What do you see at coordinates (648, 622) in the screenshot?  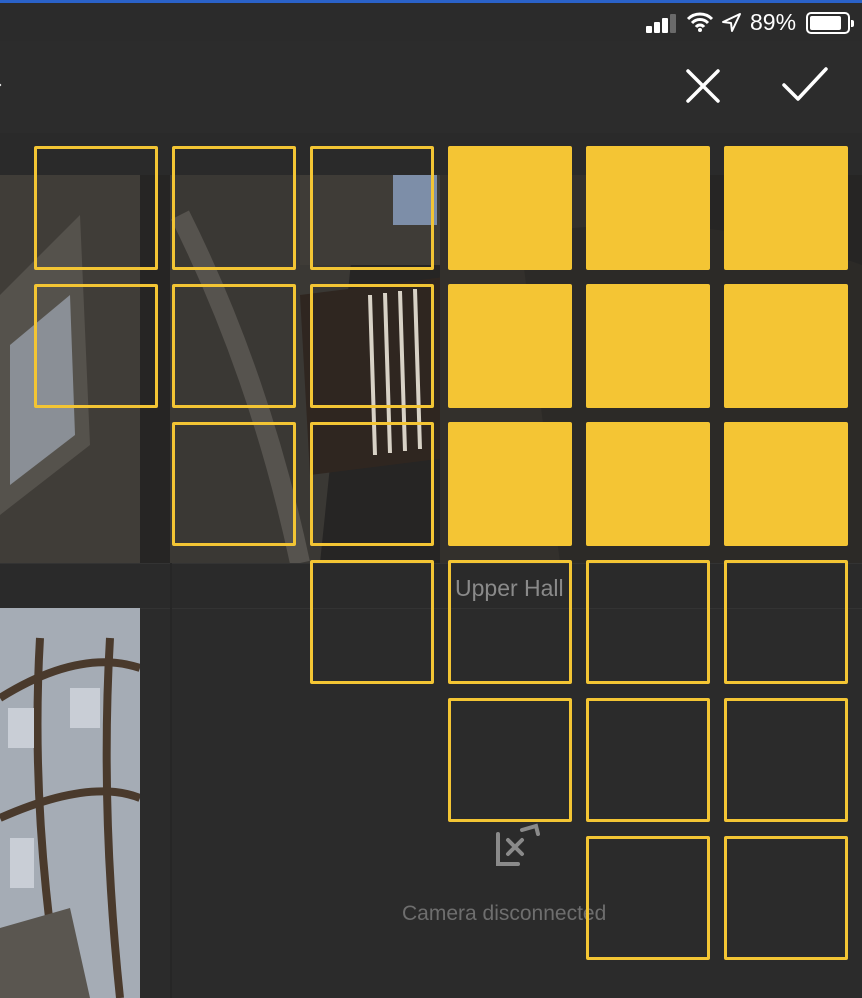 I see `zone-cell-r4-c5` at bounding box center [648, 622].